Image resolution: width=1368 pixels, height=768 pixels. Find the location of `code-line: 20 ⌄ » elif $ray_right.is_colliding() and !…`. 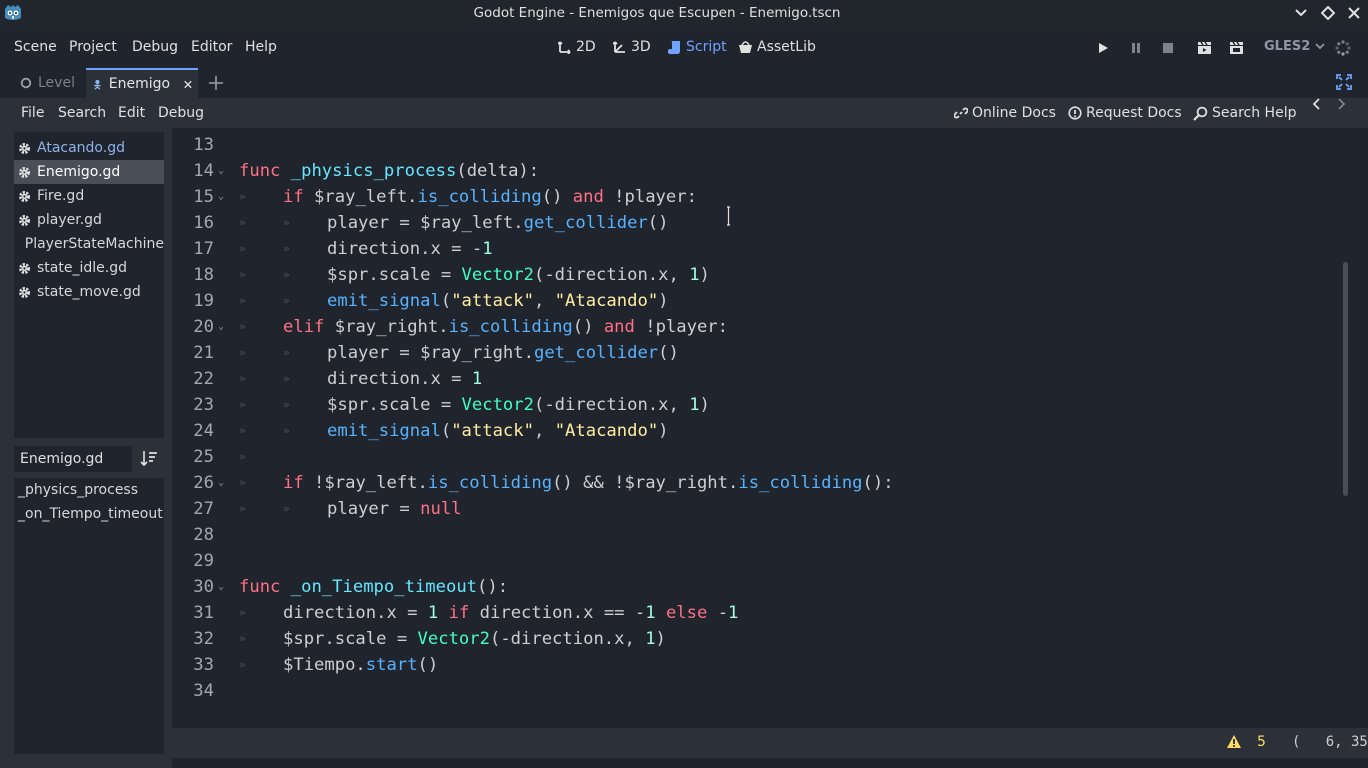

code-line: 20 ⌄ » elif $ray_right.is_colliding() and !… is located at coordinates (757, 327).